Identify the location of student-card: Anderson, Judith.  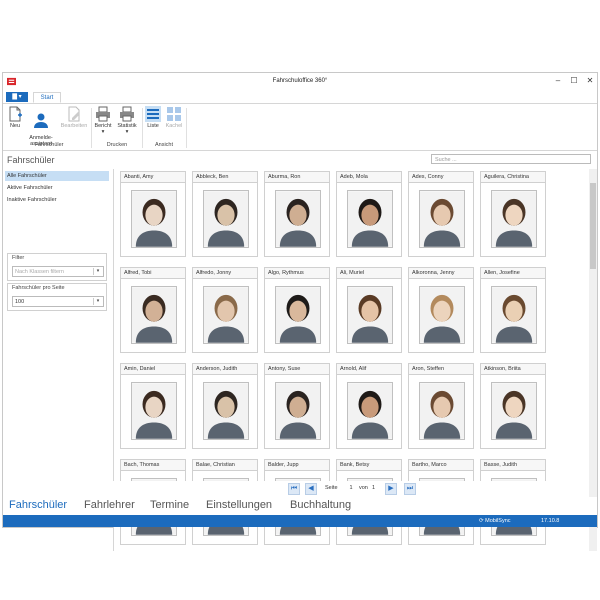
(225, 406).